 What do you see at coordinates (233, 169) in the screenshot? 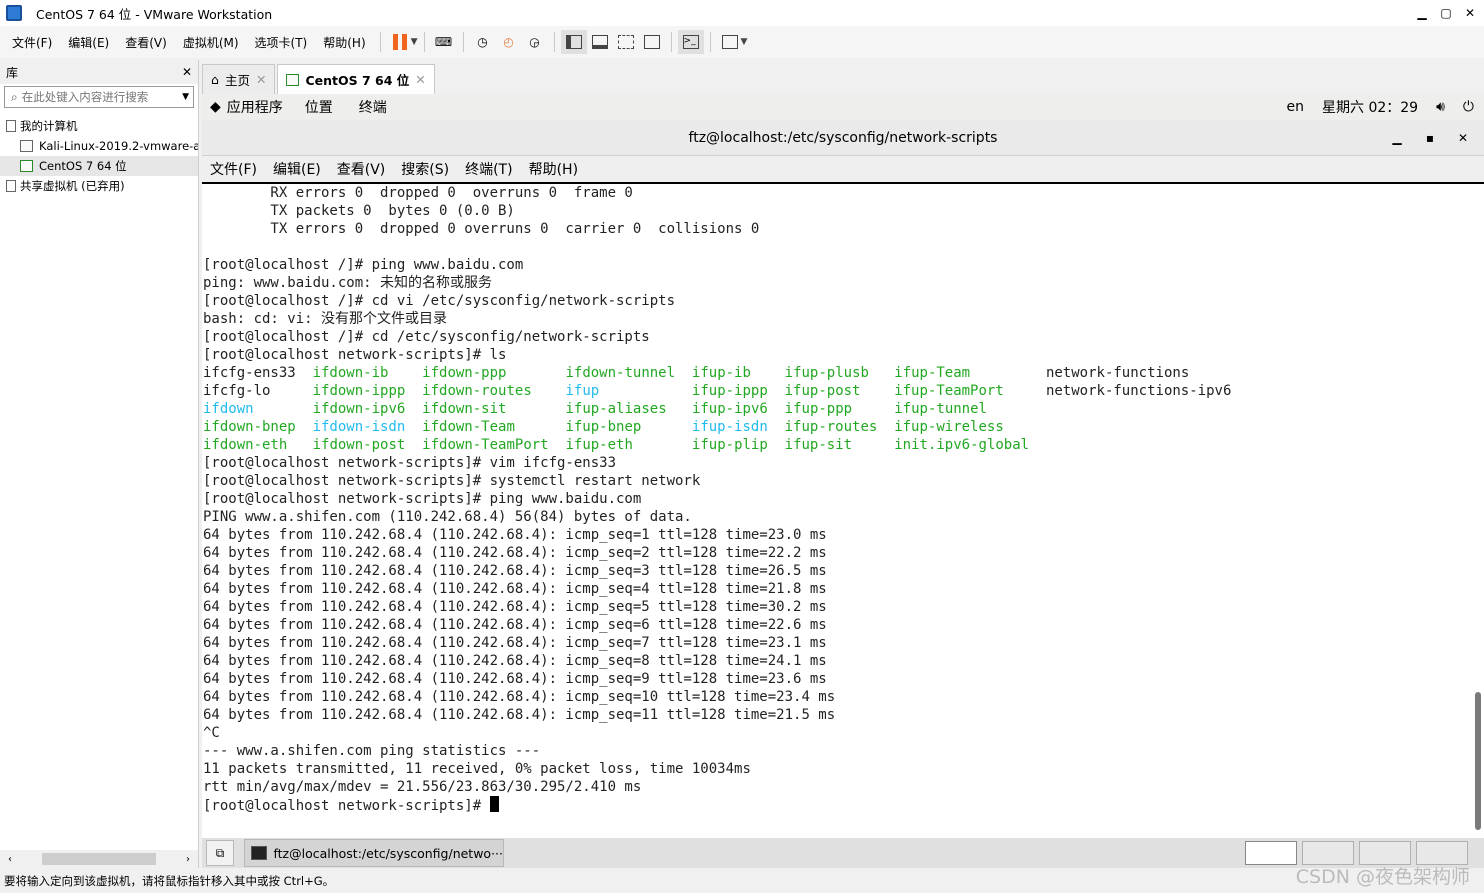
I see `term-menu-file: 文件(F)` at bounding box center [233, 169].